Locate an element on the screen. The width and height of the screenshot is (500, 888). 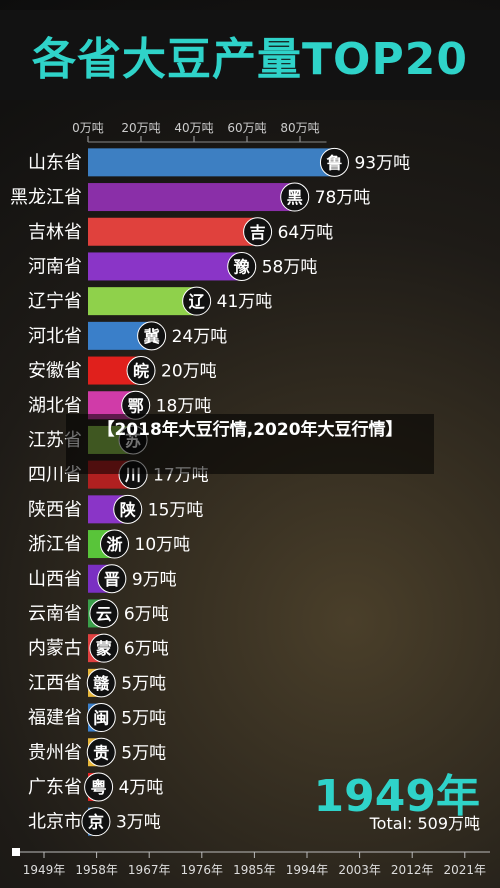
timeline-marker is located at coordinates (16, 852).